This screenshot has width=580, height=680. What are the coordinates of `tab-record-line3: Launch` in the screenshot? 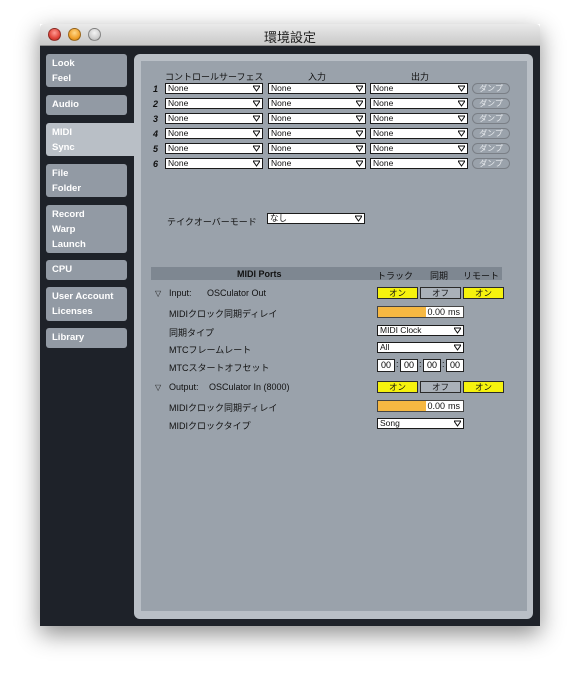 It's located at (69, 244).